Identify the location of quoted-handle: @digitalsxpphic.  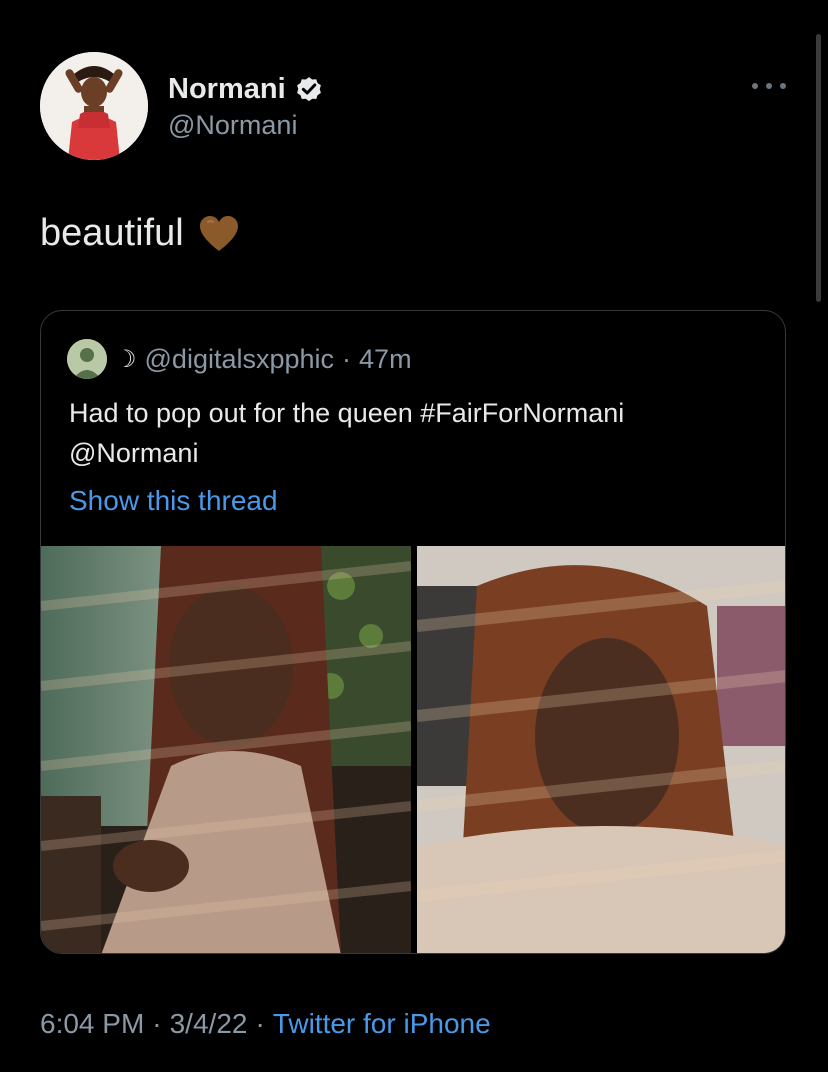
(240, 359).